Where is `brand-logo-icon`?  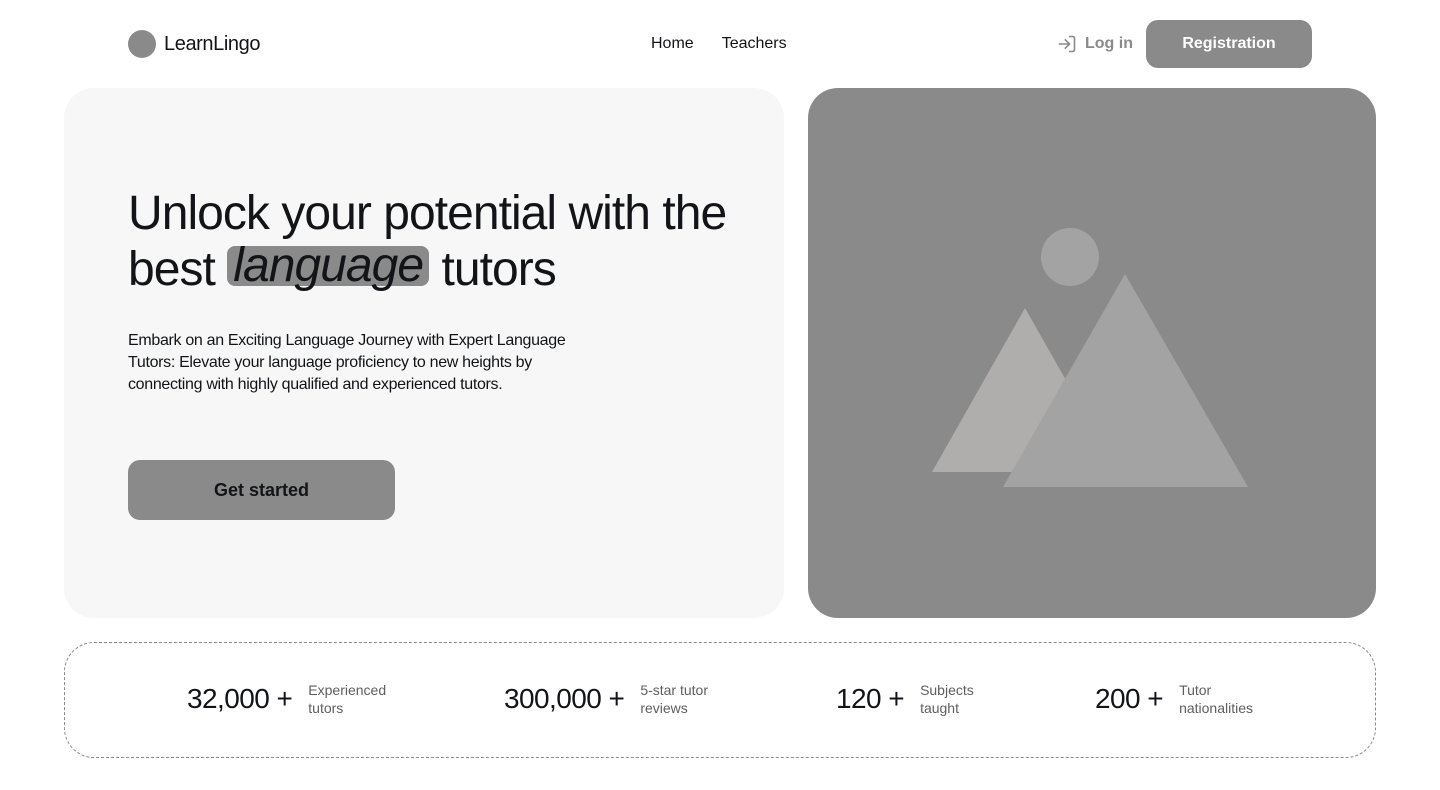 brand-logo-icon is located at coordinates (142, 44).